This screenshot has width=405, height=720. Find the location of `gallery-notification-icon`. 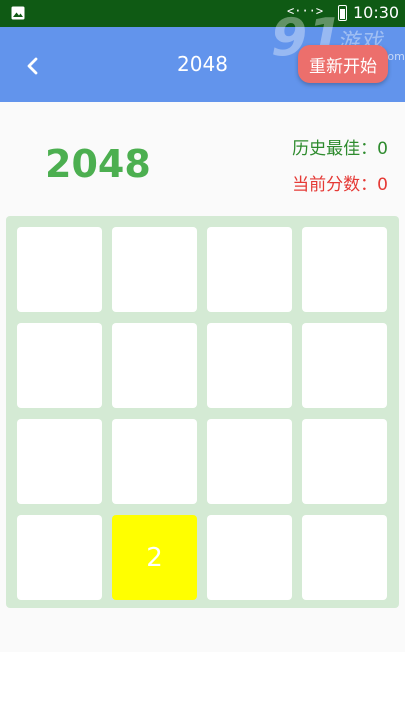

gallery-notification-icon is located at coordinates (18, 13).